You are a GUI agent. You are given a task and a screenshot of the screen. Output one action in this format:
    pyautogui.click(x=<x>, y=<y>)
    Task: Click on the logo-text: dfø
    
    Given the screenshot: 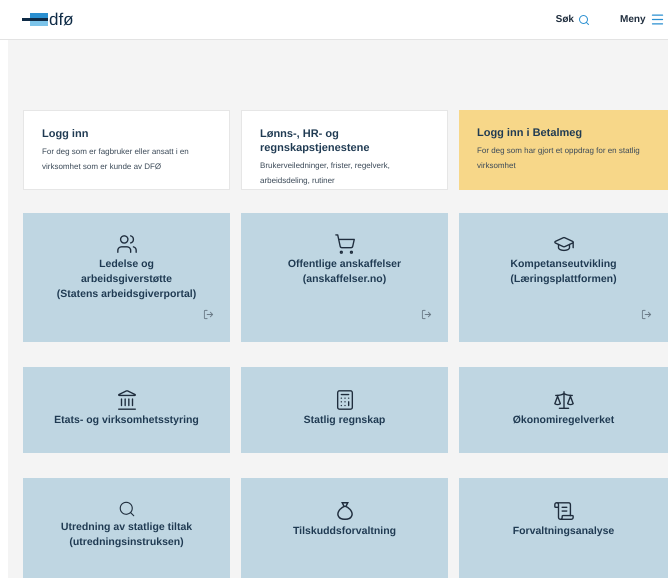 What is the action you would take?
    pyautogui.click(x=61, y=19)
    